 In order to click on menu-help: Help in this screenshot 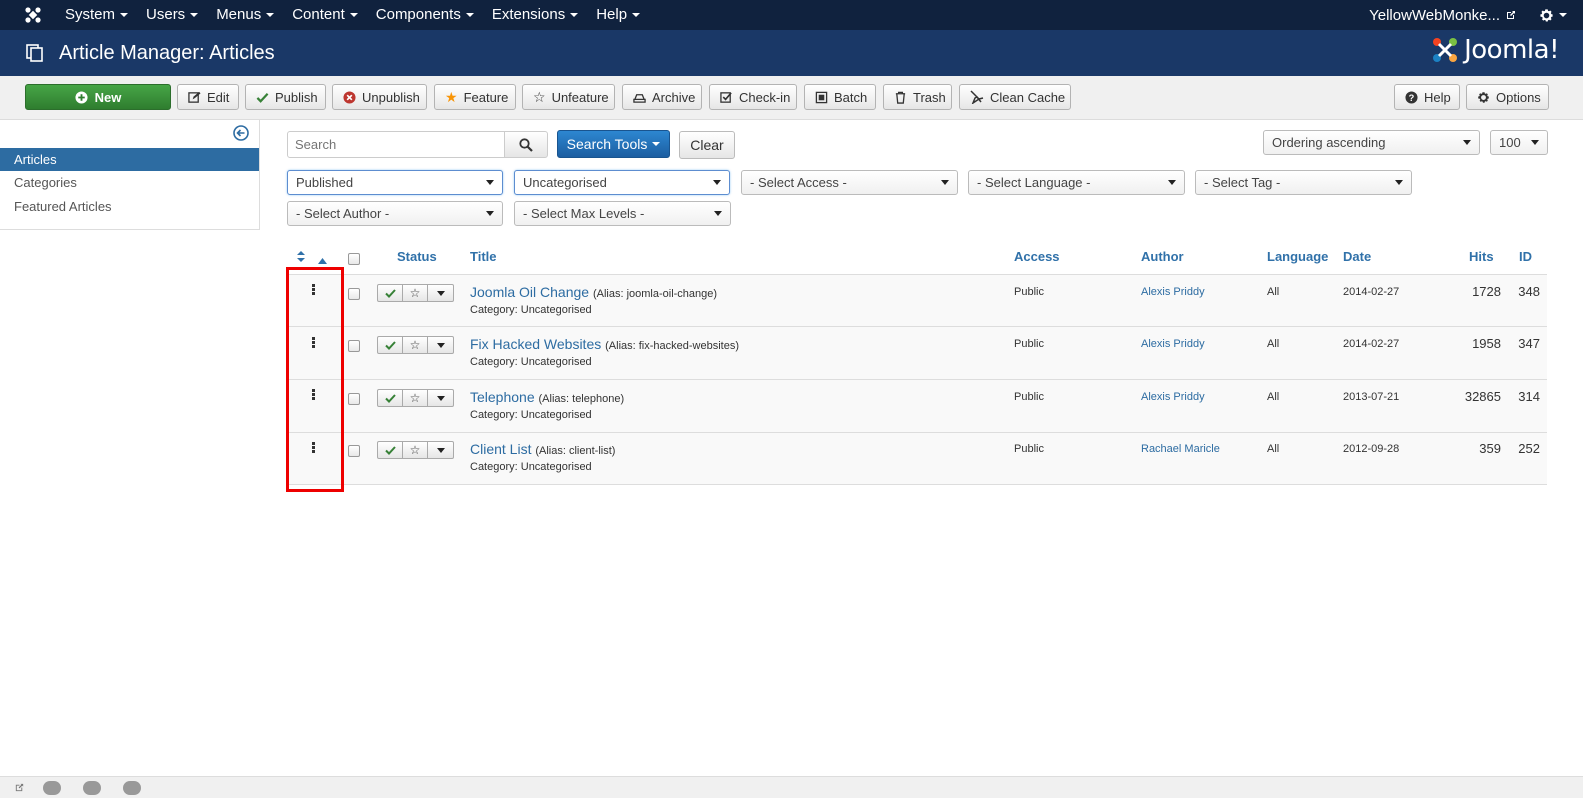, I will do `click(618, 15)`.